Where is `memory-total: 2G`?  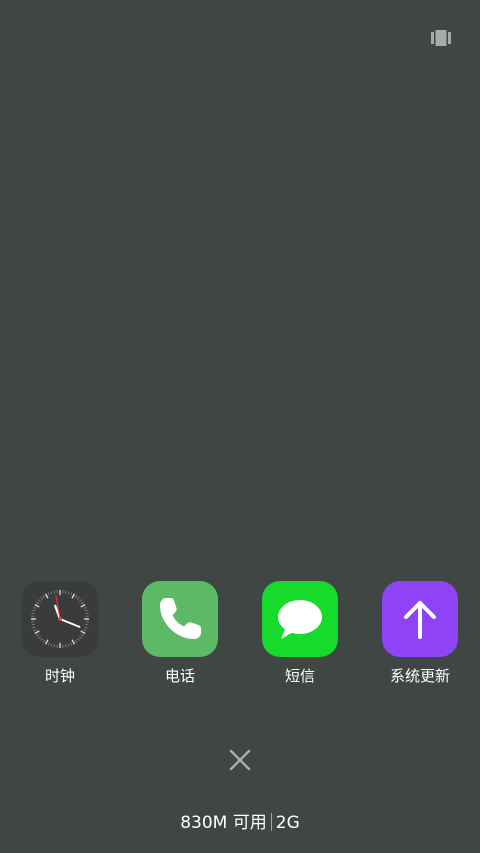 memory-total: 2G is located at coordinates (287, 823).